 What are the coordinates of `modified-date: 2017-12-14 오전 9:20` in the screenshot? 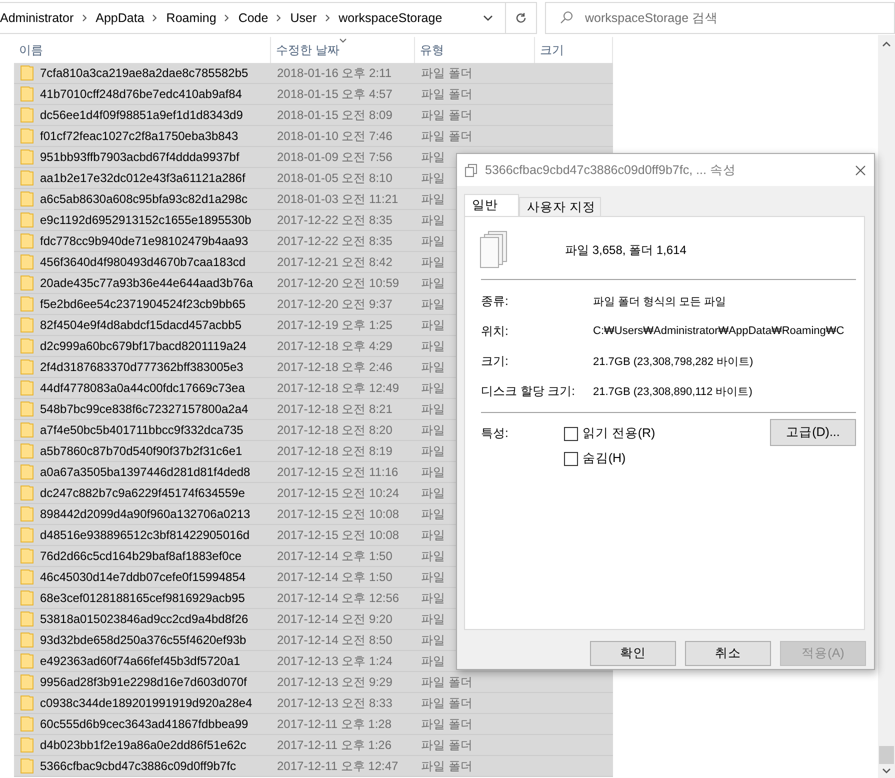 It's located at (335, 619).